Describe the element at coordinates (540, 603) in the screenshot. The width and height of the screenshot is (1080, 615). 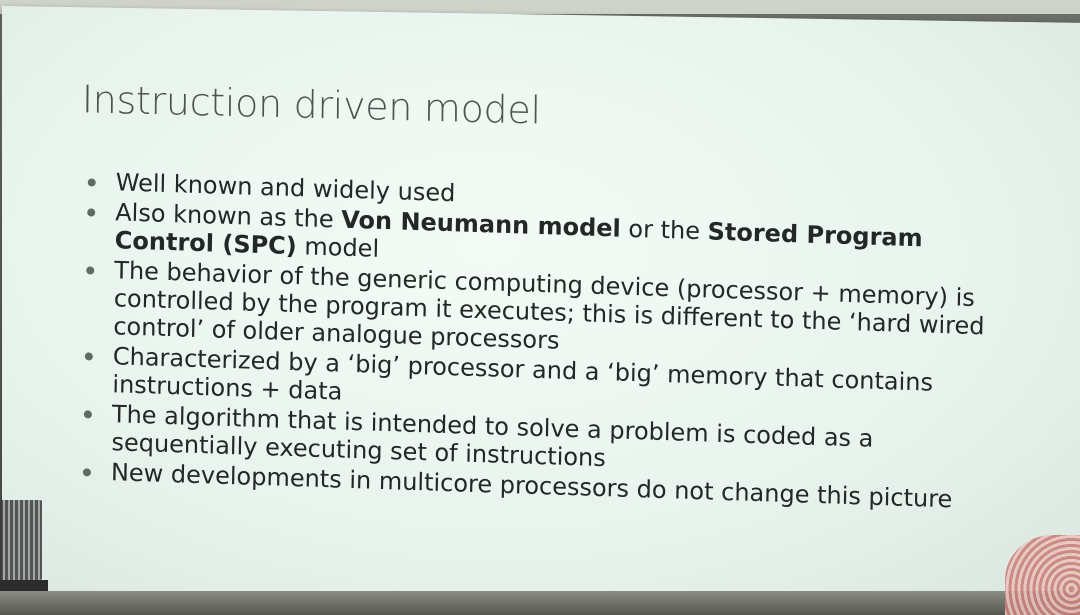
I see `floor` at that location.